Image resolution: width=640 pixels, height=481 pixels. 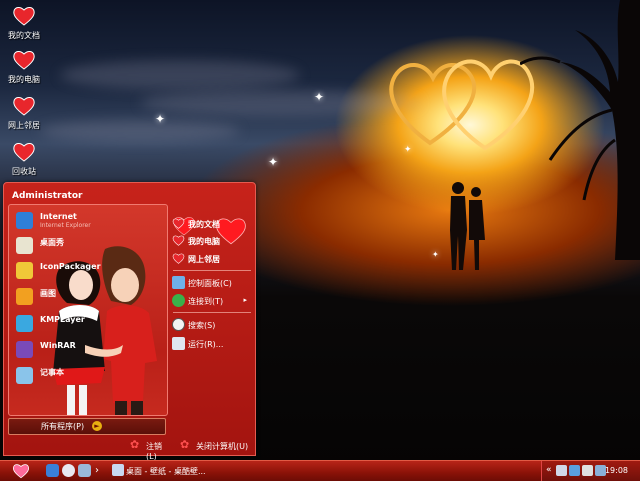 I want to click on shutdown-button: ✿ 关闭计算机(U), so click(x=216, y=445).